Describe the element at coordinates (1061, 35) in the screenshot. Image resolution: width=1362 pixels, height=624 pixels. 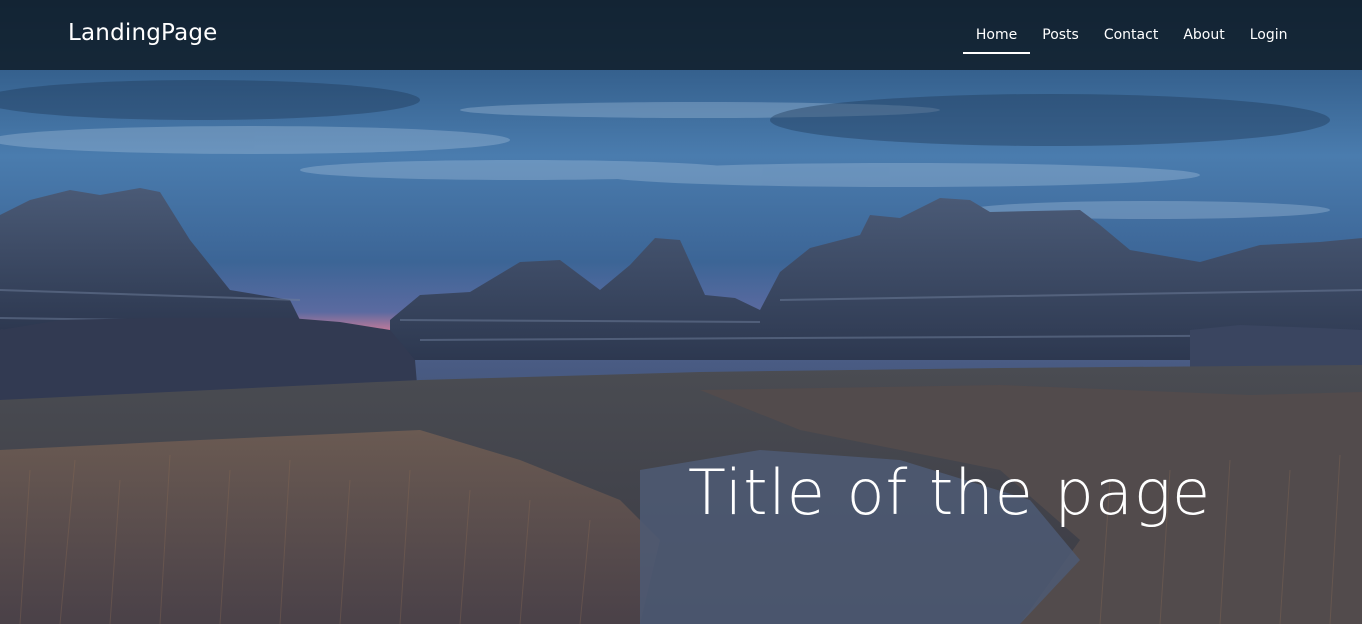
I see `nav-link-posts: Posts` at that location.